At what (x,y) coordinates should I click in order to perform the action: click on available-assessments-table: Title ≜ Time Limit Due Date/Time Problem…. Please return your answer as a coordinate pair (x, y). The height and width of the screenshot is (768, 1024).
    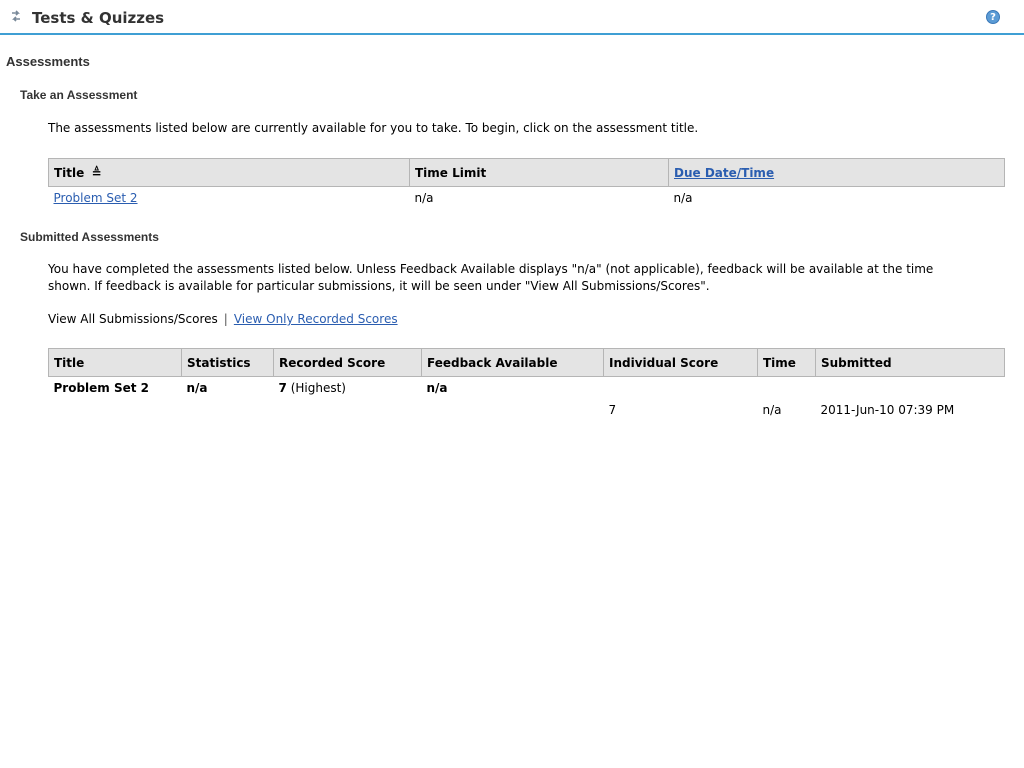
    Looking at the image, I should click on (526, 183).